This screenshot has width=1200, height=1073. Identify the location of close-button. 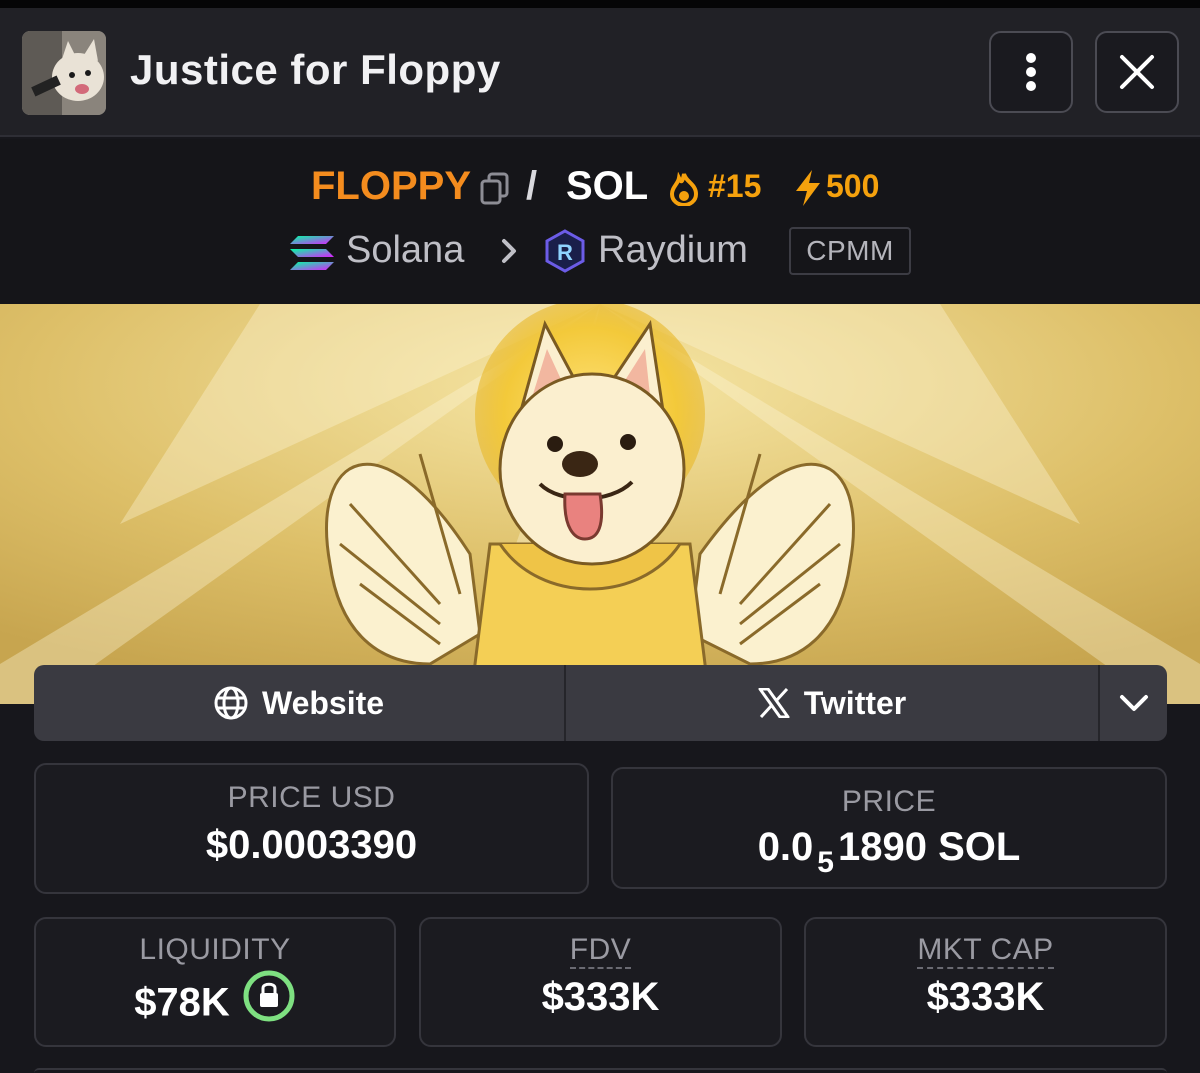
(1137, 72).